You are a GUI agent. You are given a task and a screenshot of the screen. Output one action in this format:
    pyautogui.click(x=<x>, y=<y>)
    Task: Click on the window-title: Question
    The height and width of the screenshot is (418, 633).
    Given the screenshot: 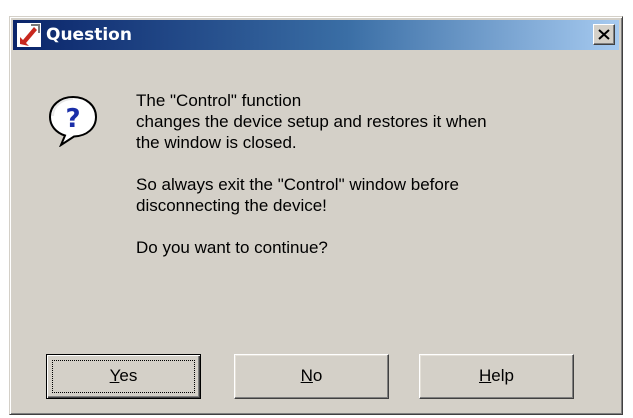 What is the action you would take?
    pyautogui.click(x=89, y=35)
    